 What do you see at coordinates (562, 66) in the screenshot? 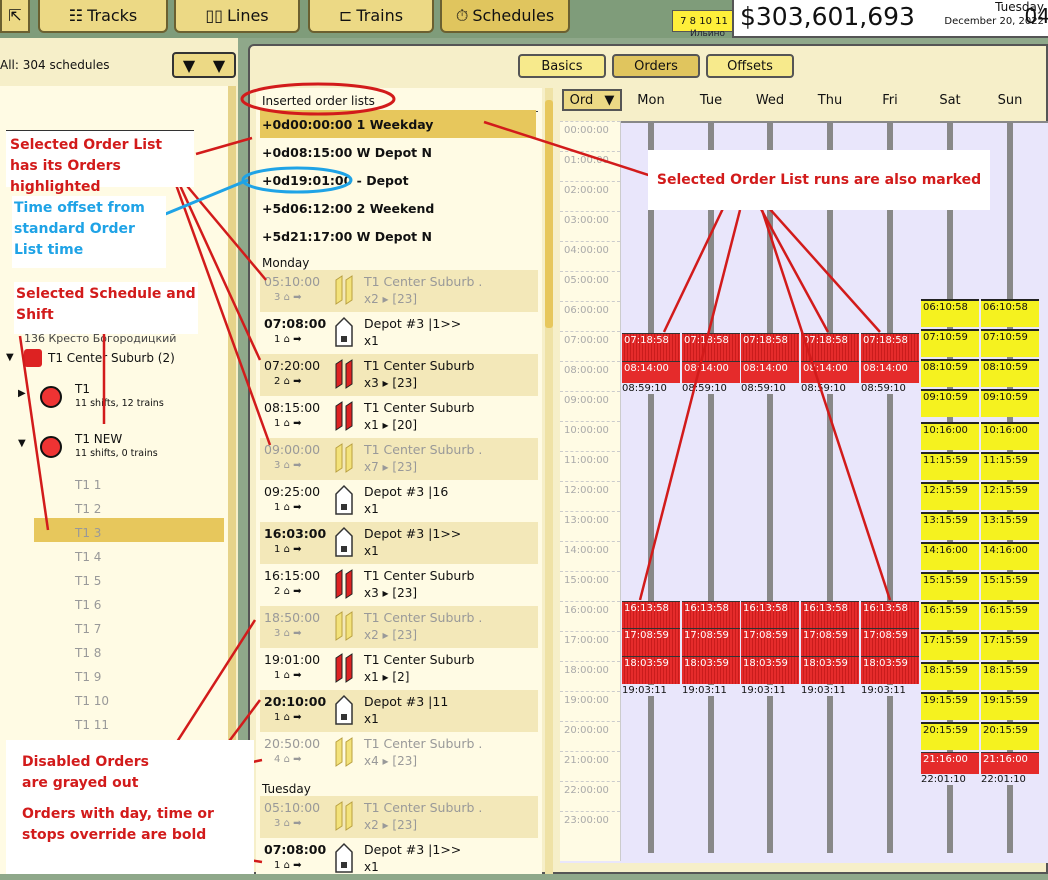
I see `tab-basics: Basics` at bounding box center [562, 66].